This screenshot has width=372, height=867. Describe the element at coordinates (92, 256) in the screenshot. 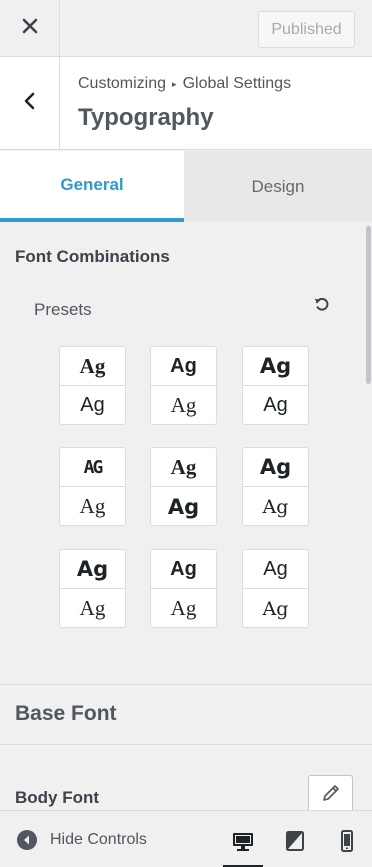

I see `font-combinations-heading: Font Combinations` at that location.